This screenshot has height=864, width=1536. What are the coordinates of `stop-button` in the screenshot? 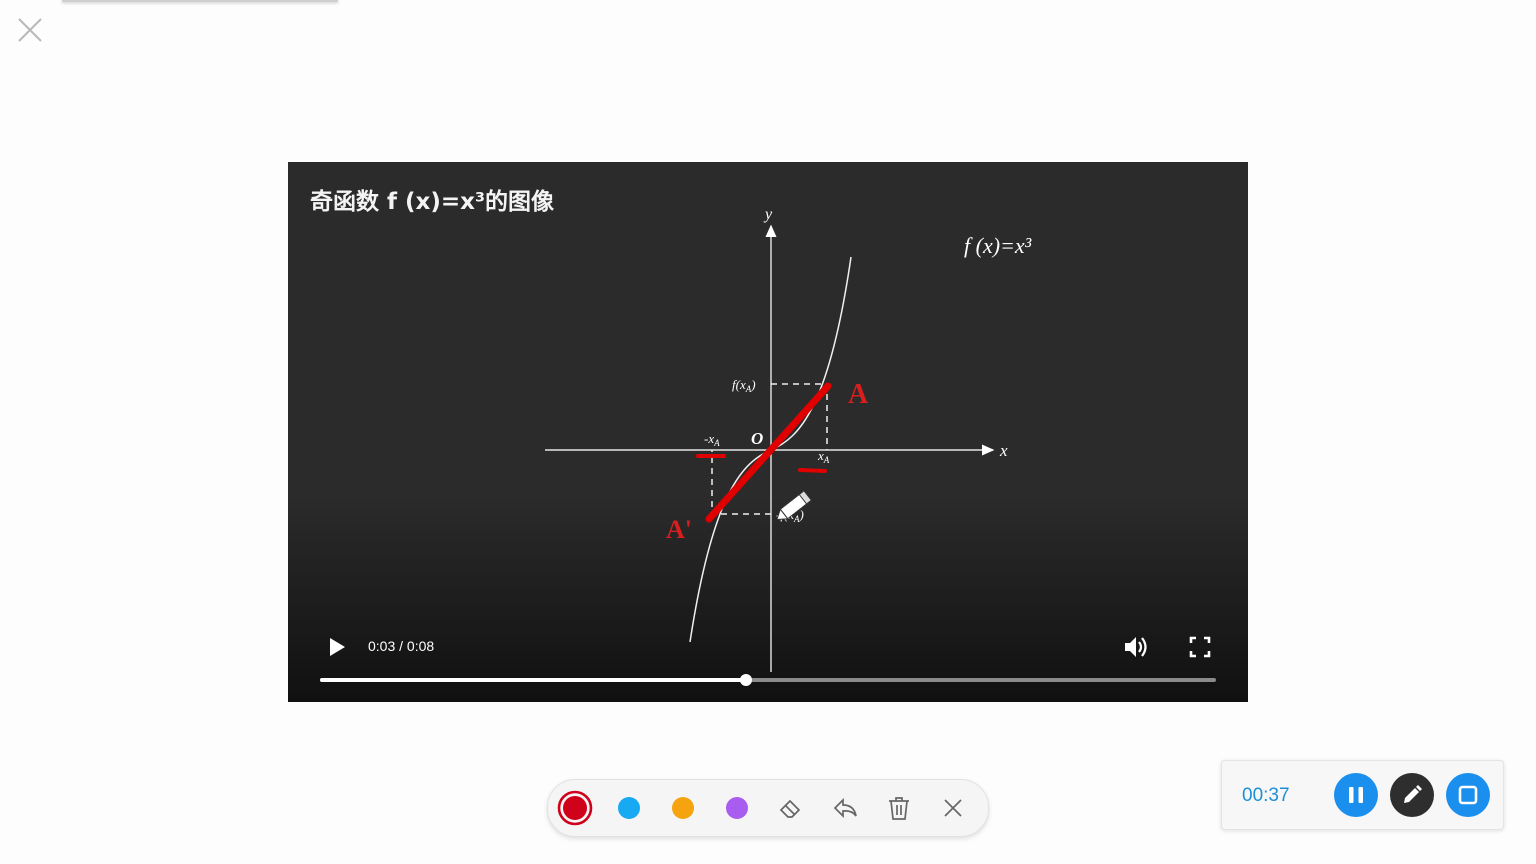 It's located at (1468, 795).